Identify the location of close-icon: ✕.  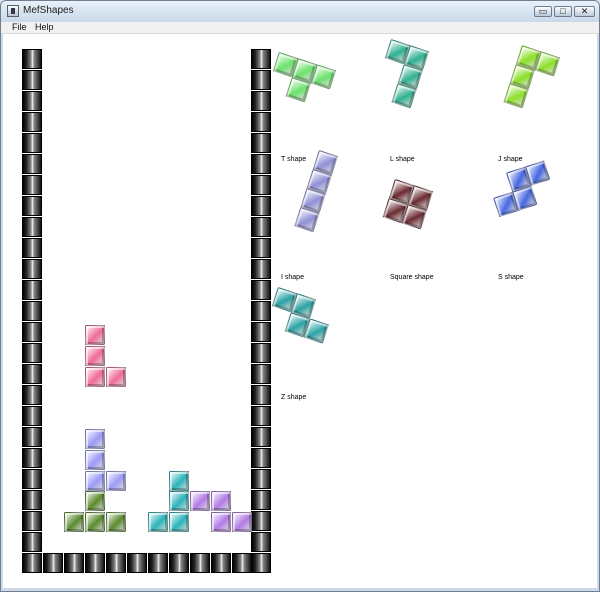
(584, 11).